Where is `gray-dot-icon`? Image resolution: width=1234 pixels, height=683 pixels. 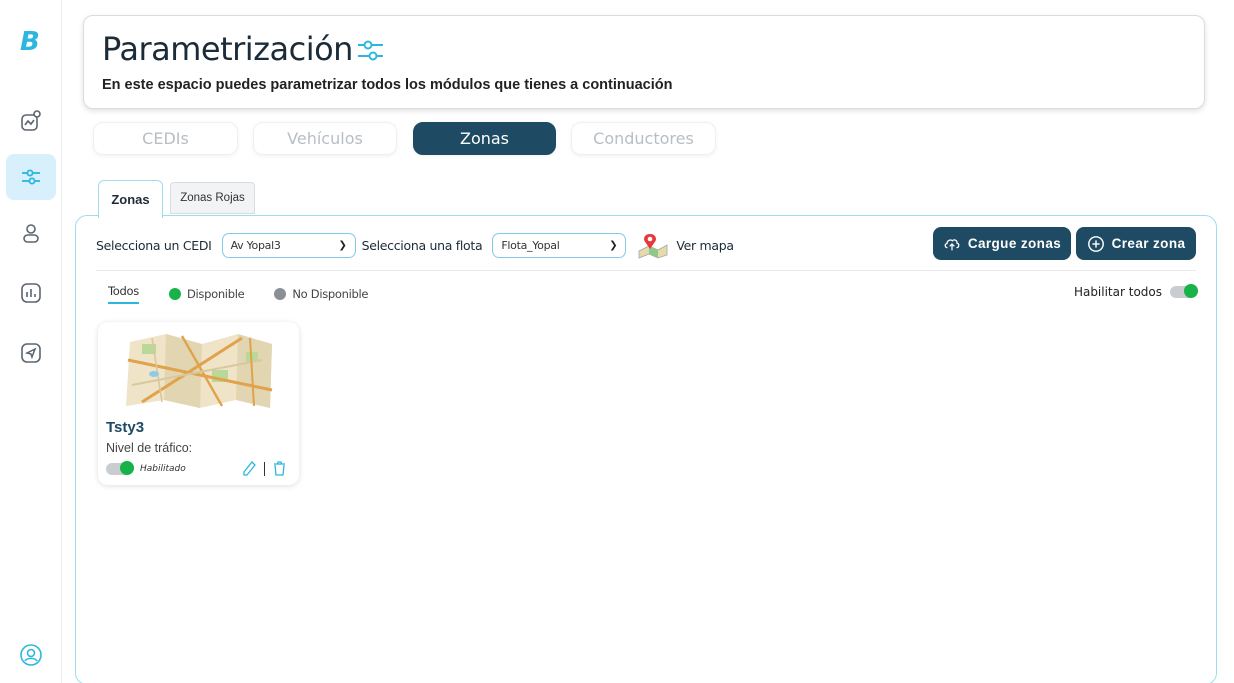
gray-dot-icon is located at coordinates (280, 294).